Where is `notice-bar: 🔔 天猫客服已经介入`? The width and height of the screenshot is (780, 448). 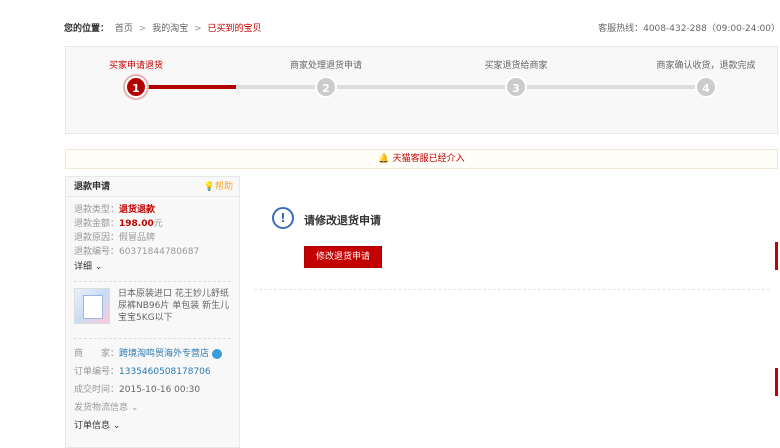 notice-bar: 🔔 天猫客服已经介入 is located at coordinates (421, 159).